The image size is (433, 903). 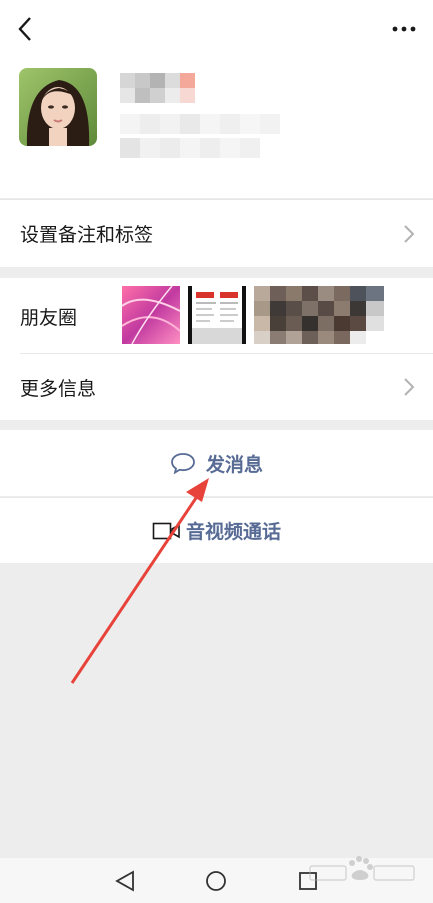 What do you see at coordinates (205, 139) in the screenshot?
I see `wechat-id-mosaic` at bounding box center [205, 139].